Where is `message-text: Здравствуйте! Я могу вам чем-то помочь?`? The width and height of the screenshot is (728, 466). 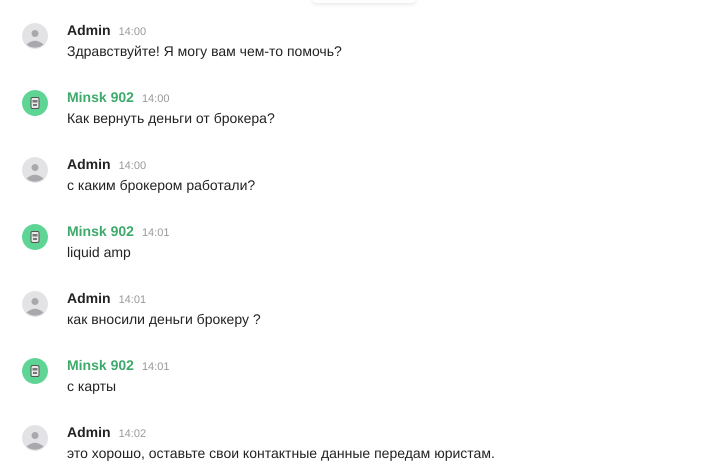
message-text: Здравствуйте! Я могу вам чем-то помочь? is located at coordinates (204, 51).